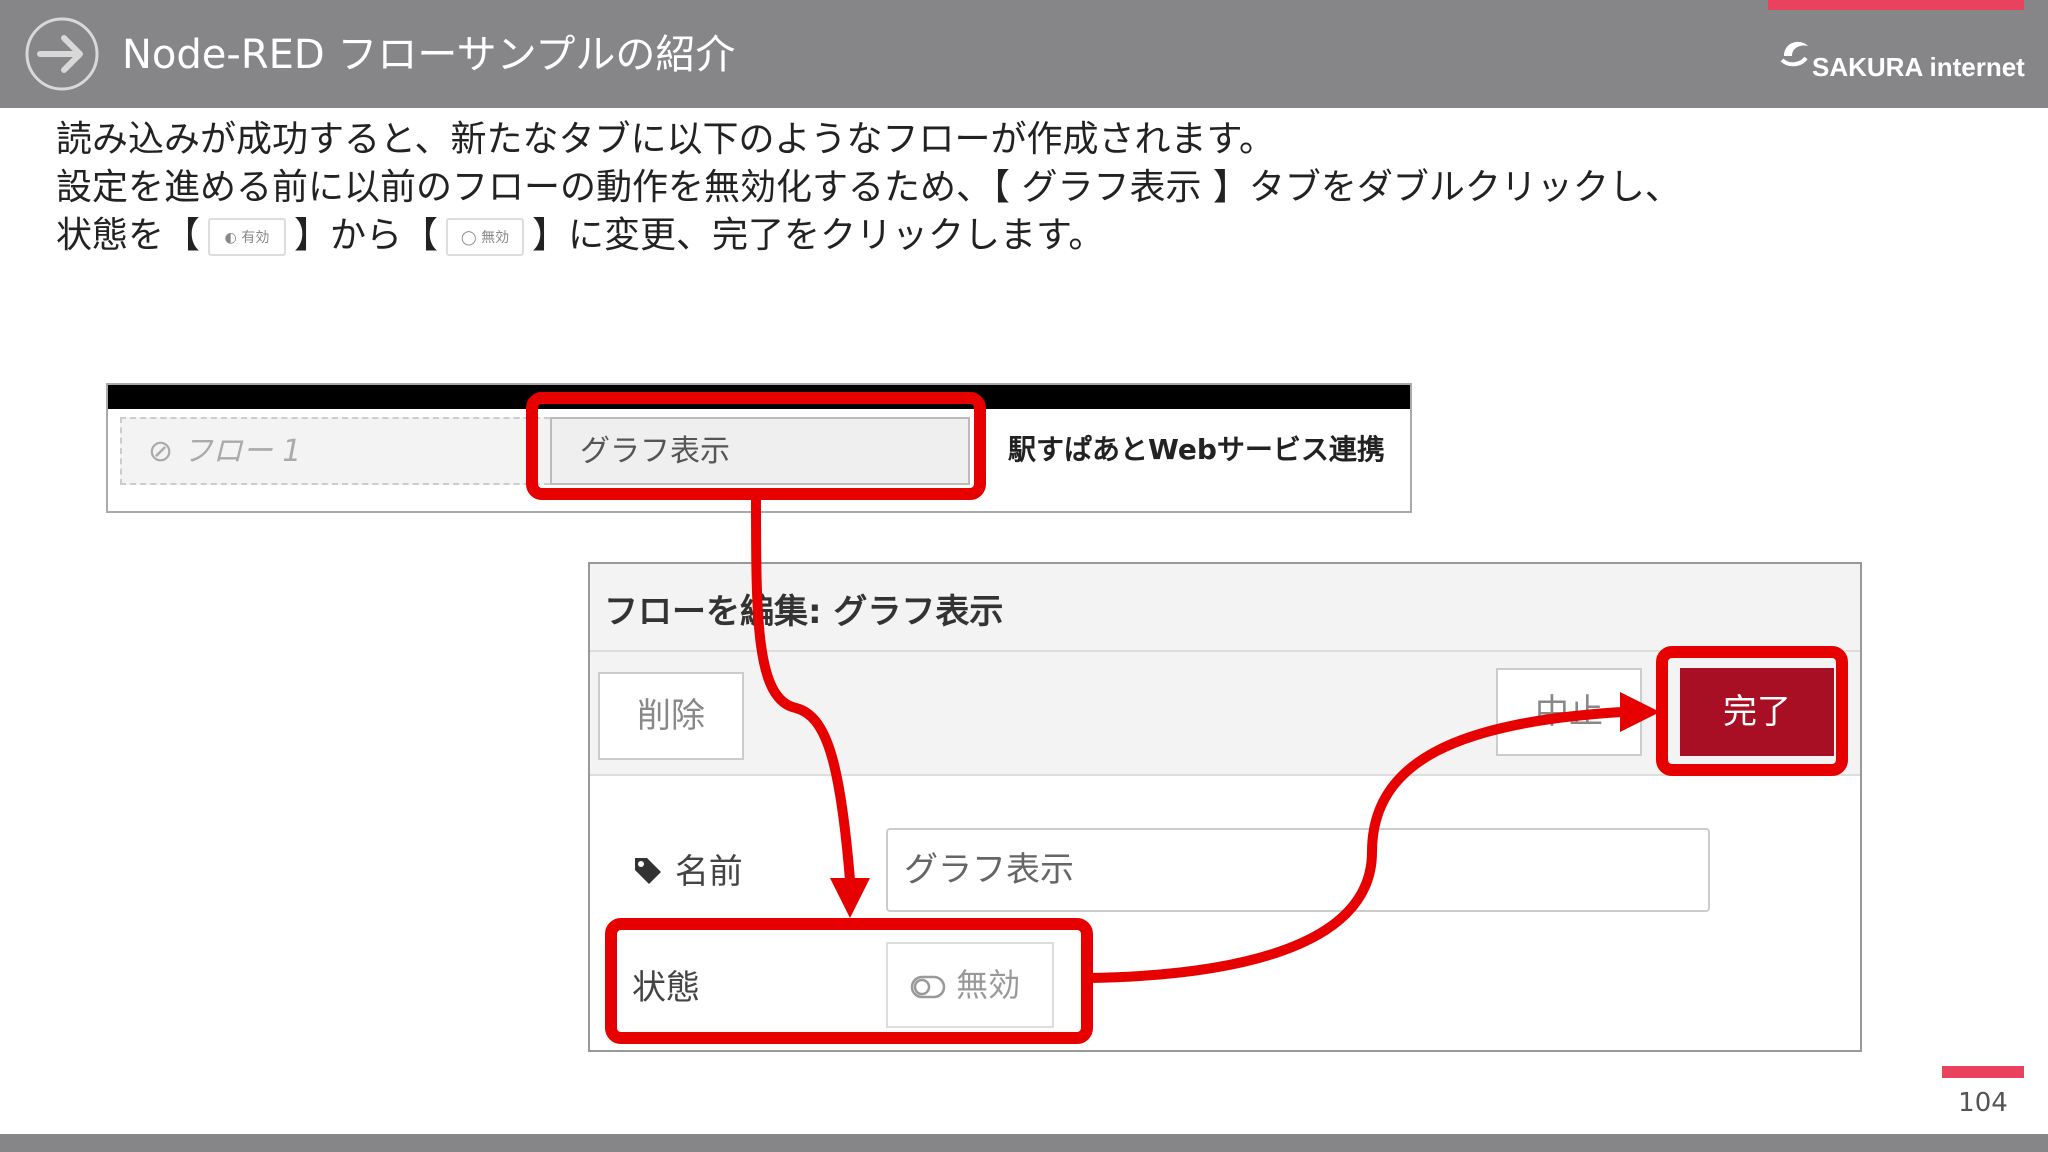 Image resolution: width=2048 pixels, height=1152 pixels. What do you see at coordinates (242, 451) in the screenshot?
I see `tab-flow-1-label: フロー 1` at bounding box center [242, 451].